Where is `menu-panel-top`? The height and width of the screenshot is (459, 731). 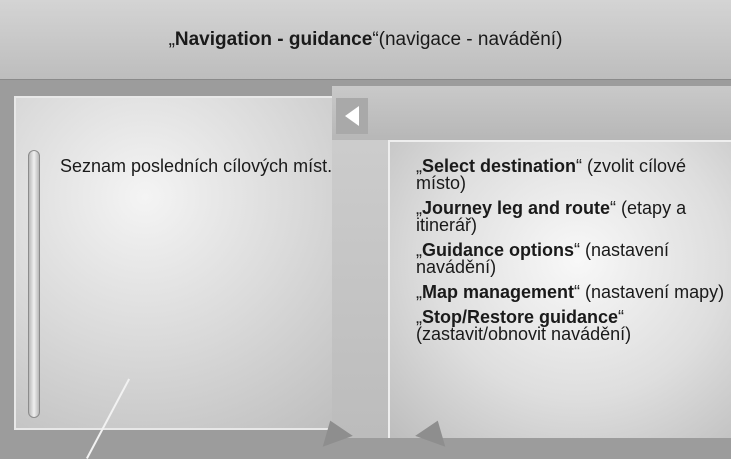 menu-panel-top is located at coordinates (531, 113).